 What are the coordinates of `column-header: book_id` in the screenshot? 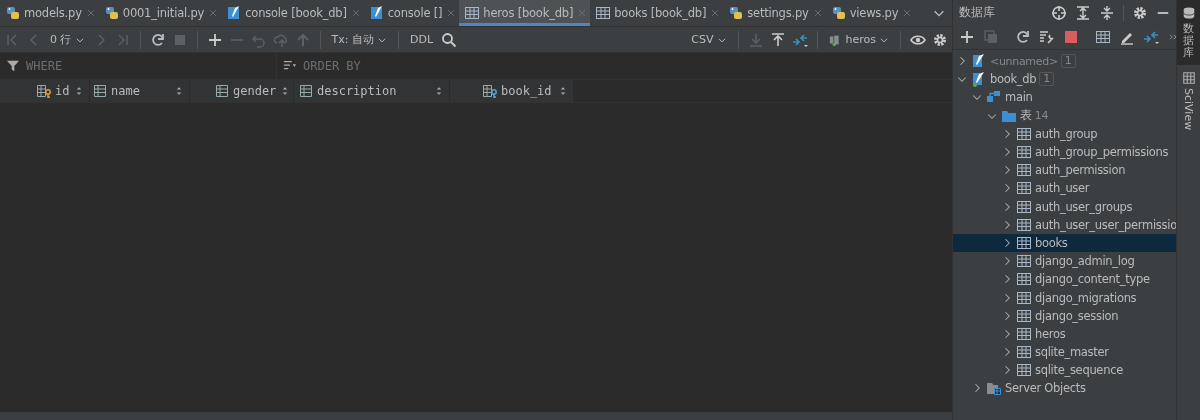 It's located at (512, 91).